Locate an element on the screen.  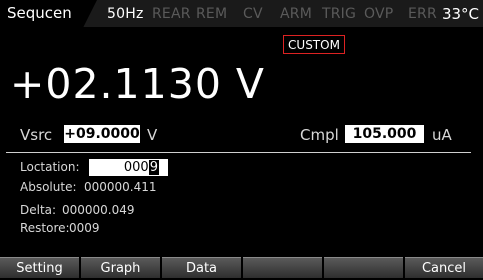
arm-indicator: ARM is located at coordinates (296, 14).